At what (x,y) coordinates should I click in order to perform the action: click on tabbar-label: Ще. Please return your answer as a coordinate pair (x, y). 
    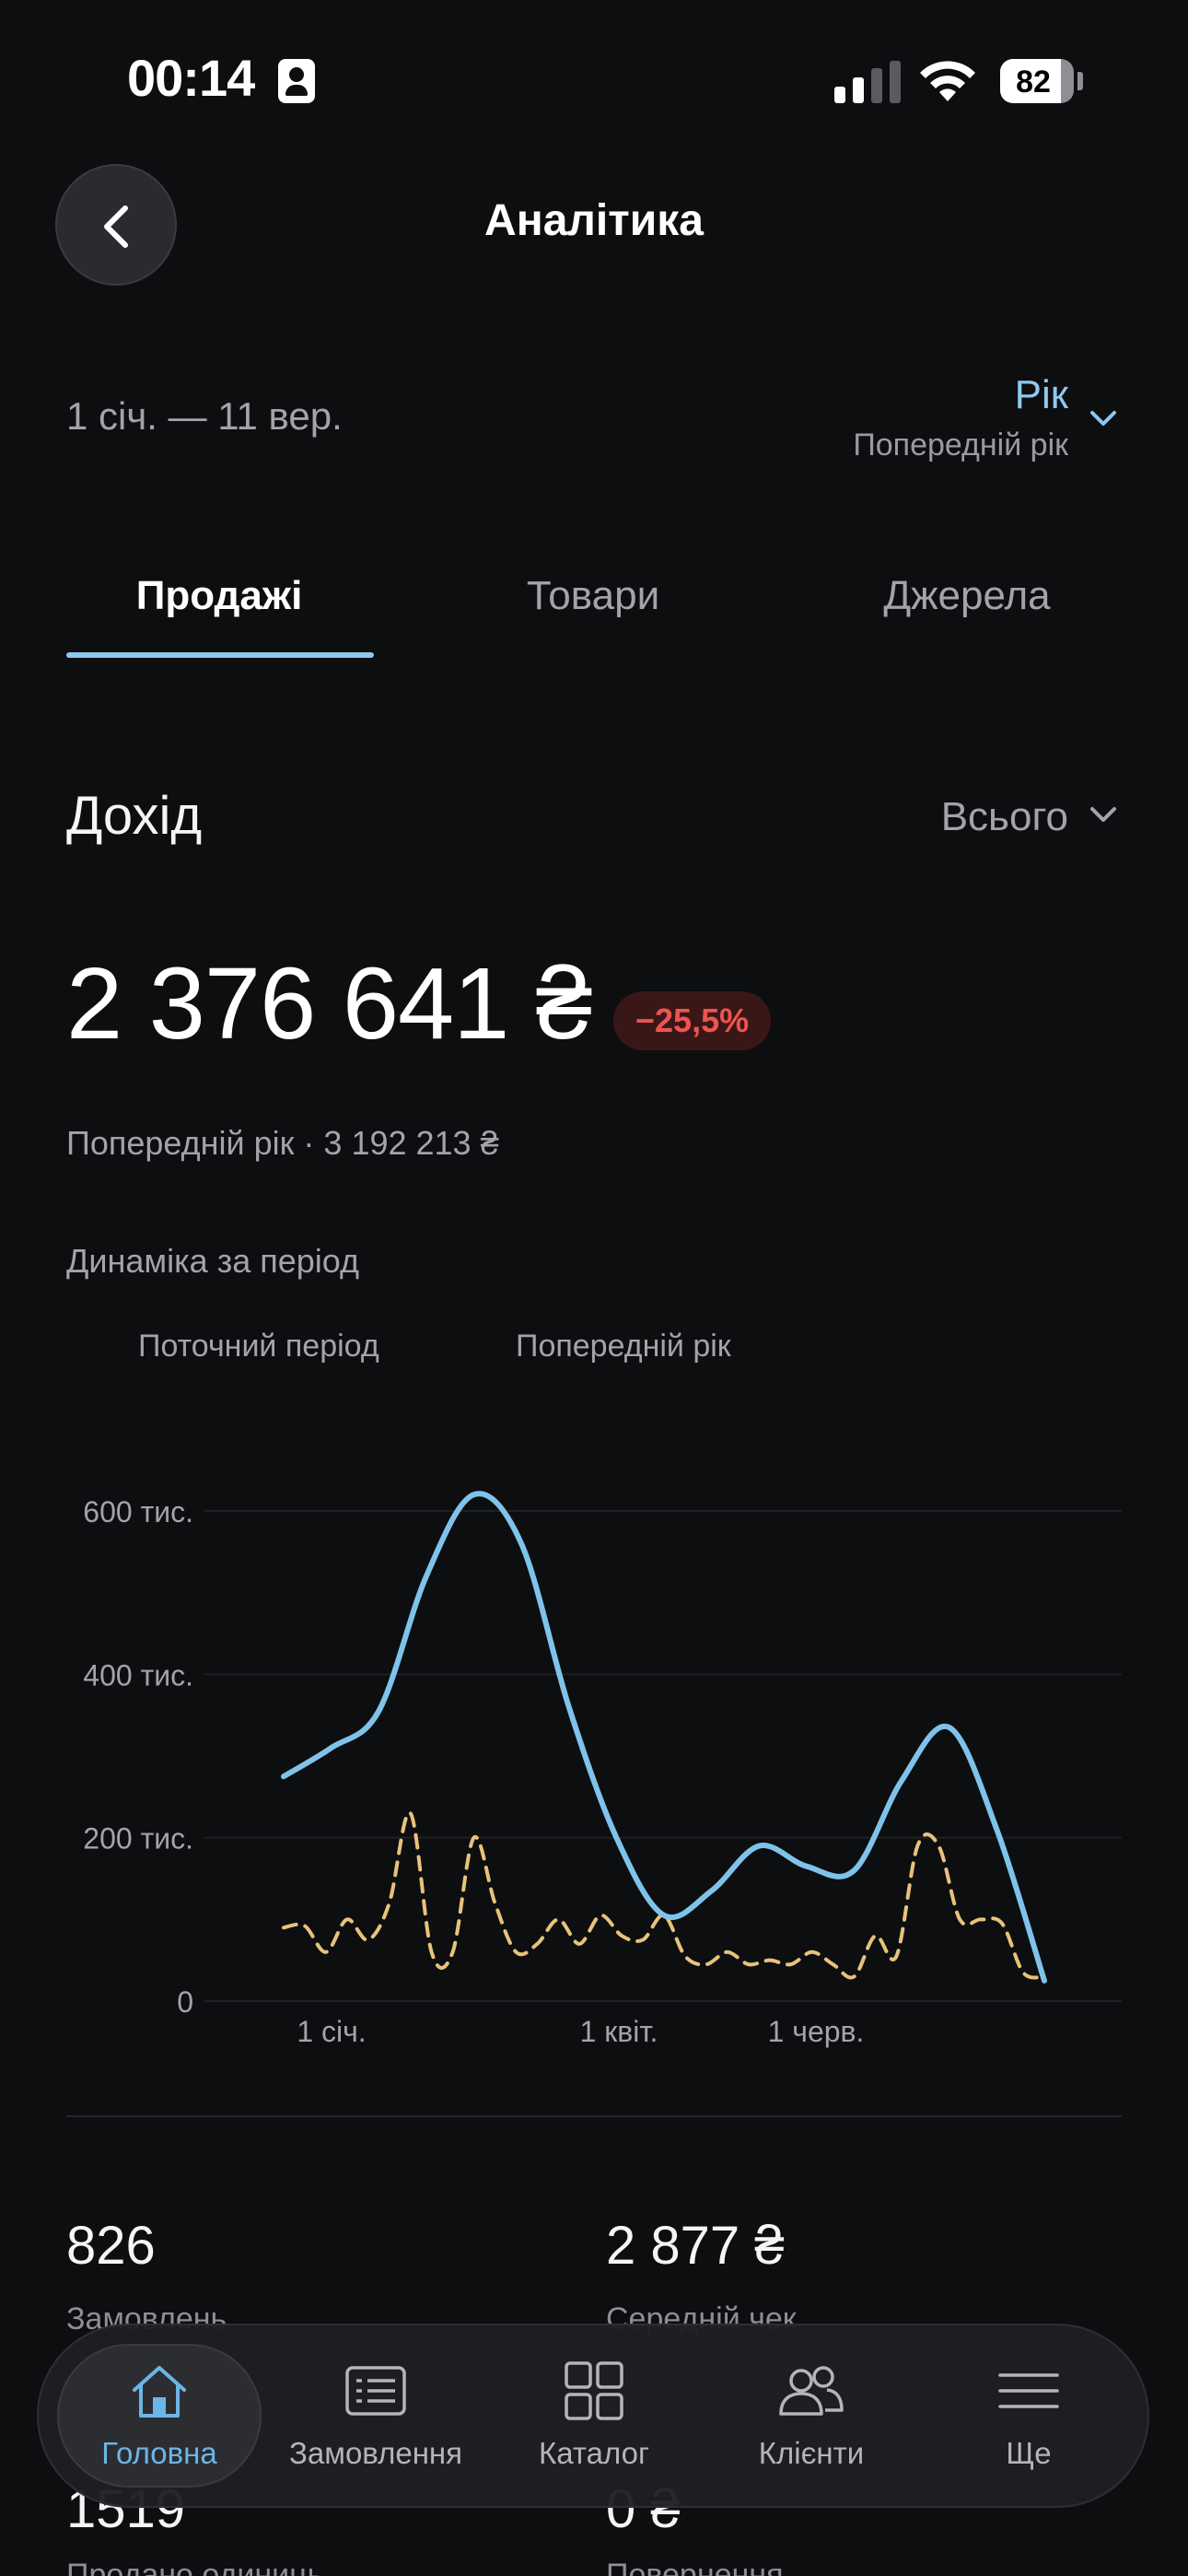
    Looking at the image, I should click on (1029, 2453).